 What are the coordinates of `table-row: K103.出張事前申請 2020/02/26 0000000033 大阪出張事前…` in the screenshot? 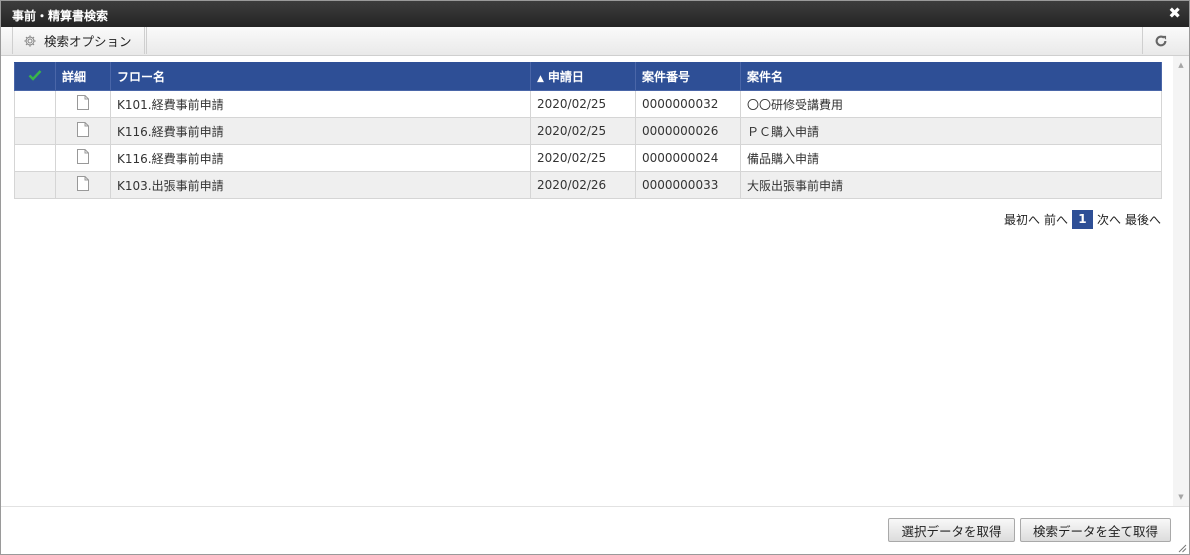 It's located at (588, 185).